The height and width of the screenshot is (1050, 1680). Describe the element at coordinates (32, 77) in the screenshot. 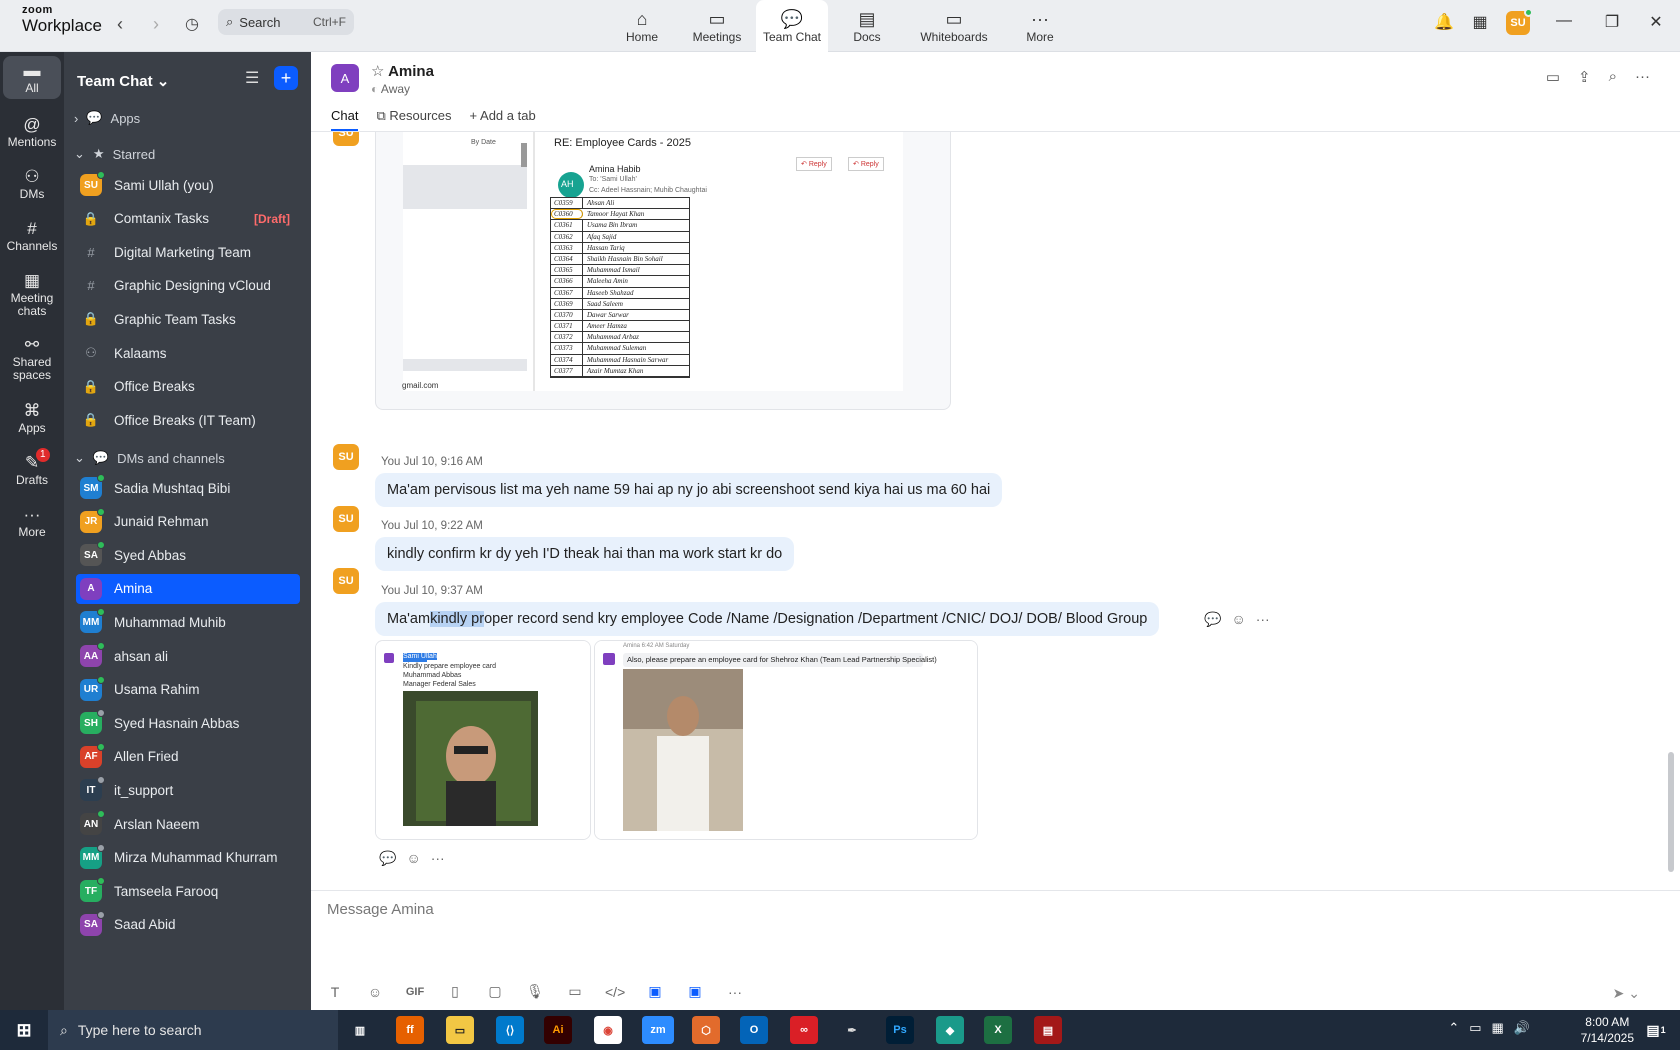

I see `rail-all: ▬ All` at that location.